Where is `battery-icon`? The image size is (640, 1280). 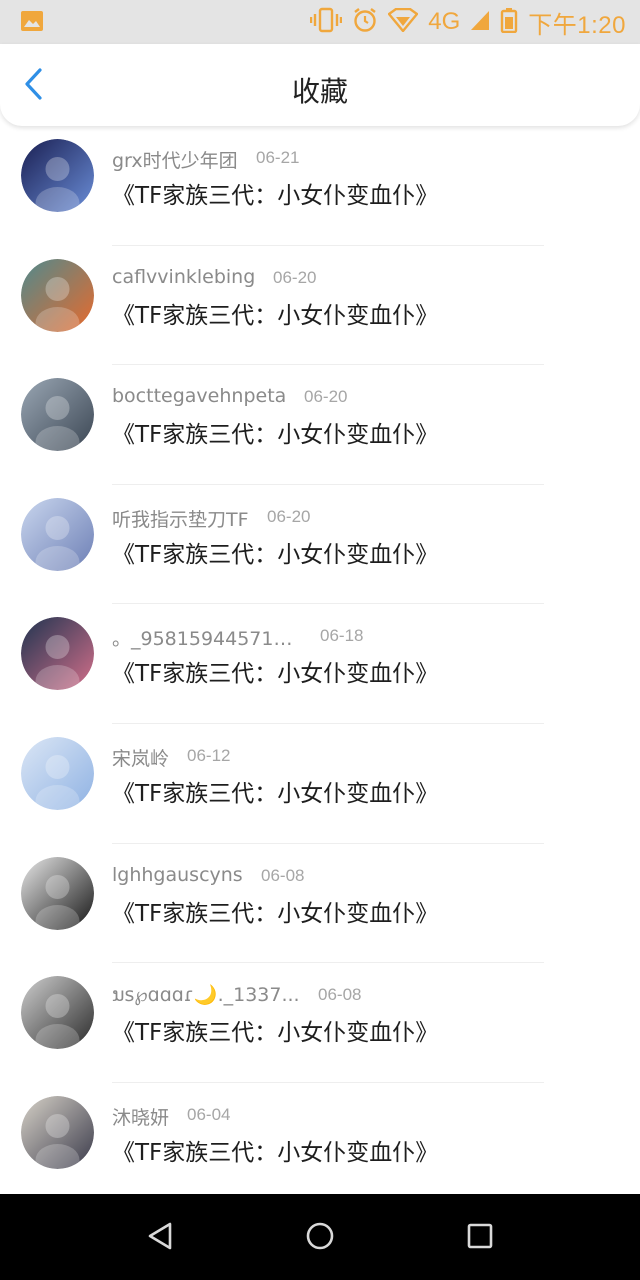
battery-icon is located at coordinates (509, 22).